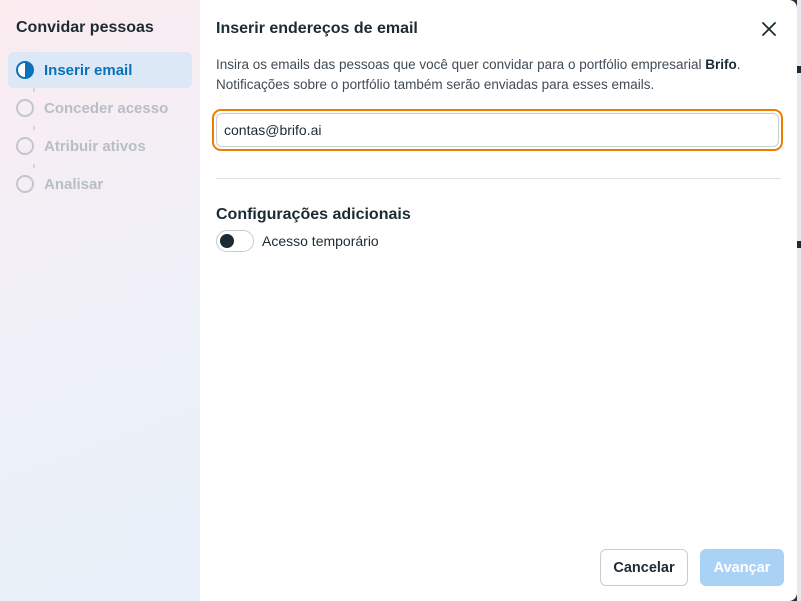  What do you see at coordinates (235, 241) in the screenshot?
I see `temporary-access-toggle` at bounding box center [235, 241].